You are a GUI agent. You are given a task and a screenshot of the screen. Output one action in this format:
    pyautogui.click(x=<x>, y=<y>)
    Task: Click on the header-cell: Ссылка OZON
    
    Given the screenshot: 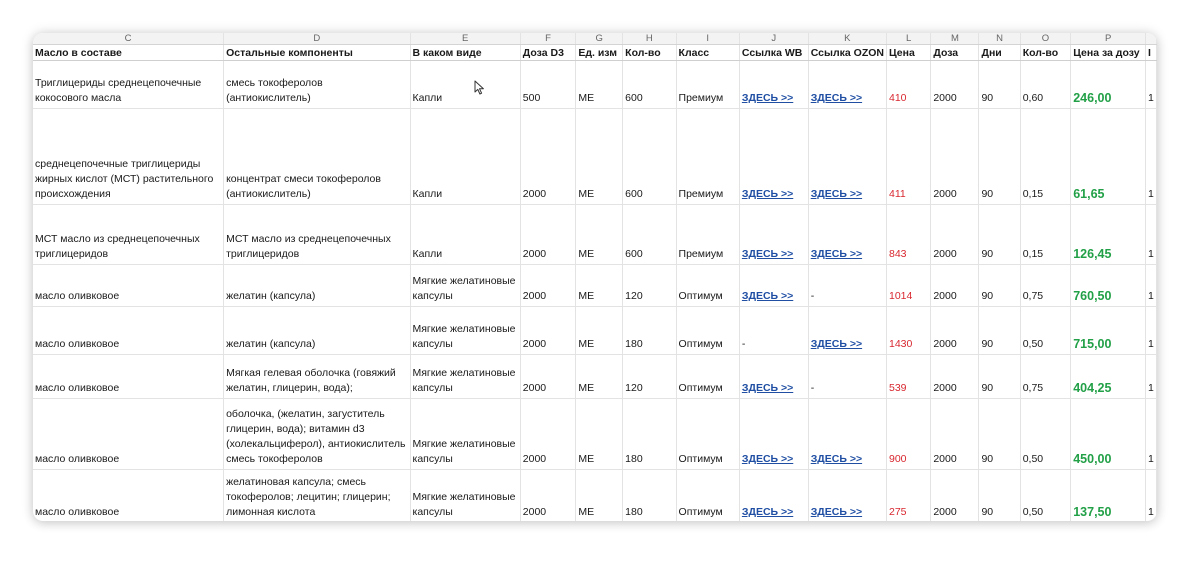 What is the action you would take?
    pyautogui.click(x=847, y=52)
    